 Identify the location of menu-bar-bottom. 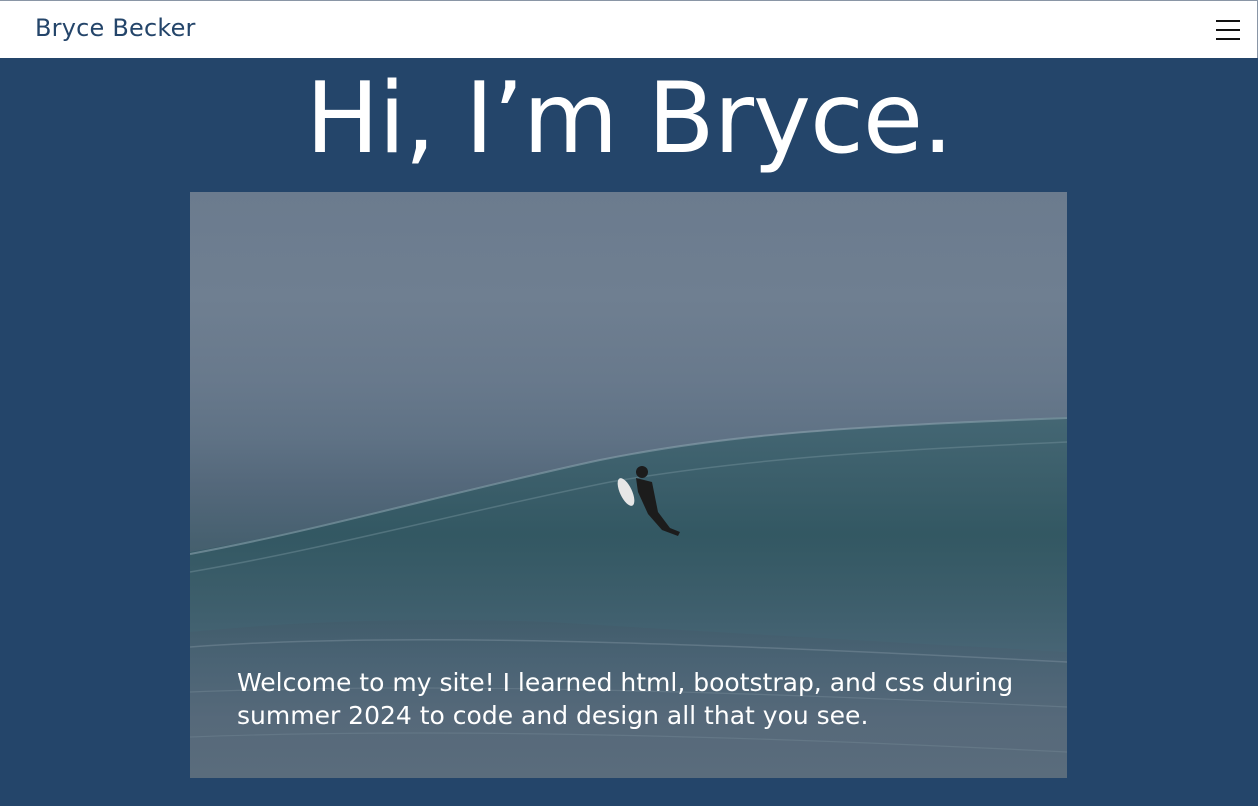
(1228, 39).